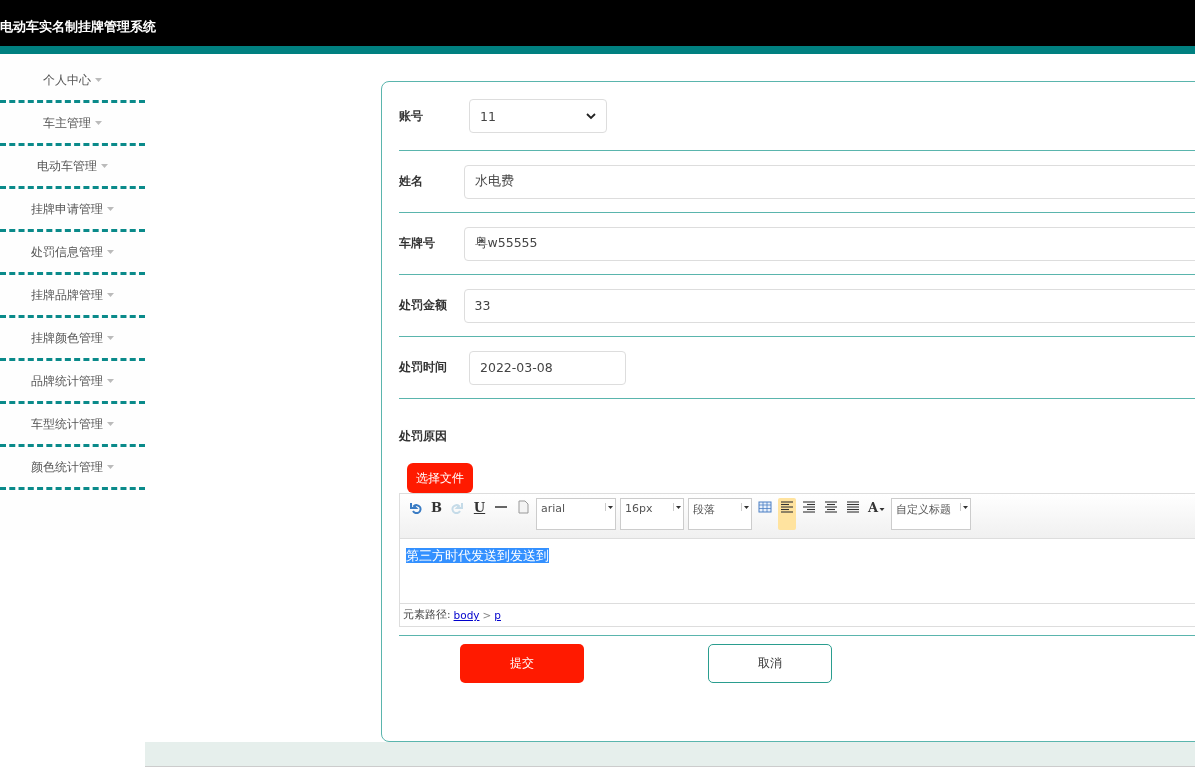 The image size is (1195, 781). What do you see at coordinates (538, 116) in the screenshot?
I see `account-select: 11` at bounding box center [538, 116].